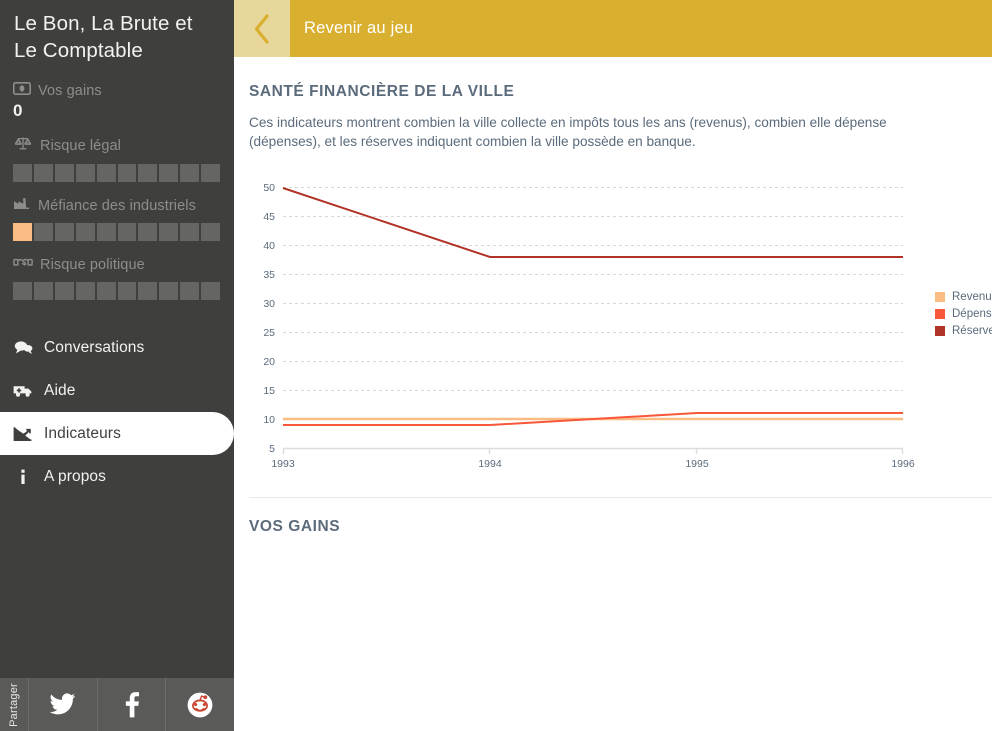 The width and height of the screenshot is (992, 731). Describe the element at coordinates (80, 145) in the screenshot. I see `meter-label: Risque légal` at that location.